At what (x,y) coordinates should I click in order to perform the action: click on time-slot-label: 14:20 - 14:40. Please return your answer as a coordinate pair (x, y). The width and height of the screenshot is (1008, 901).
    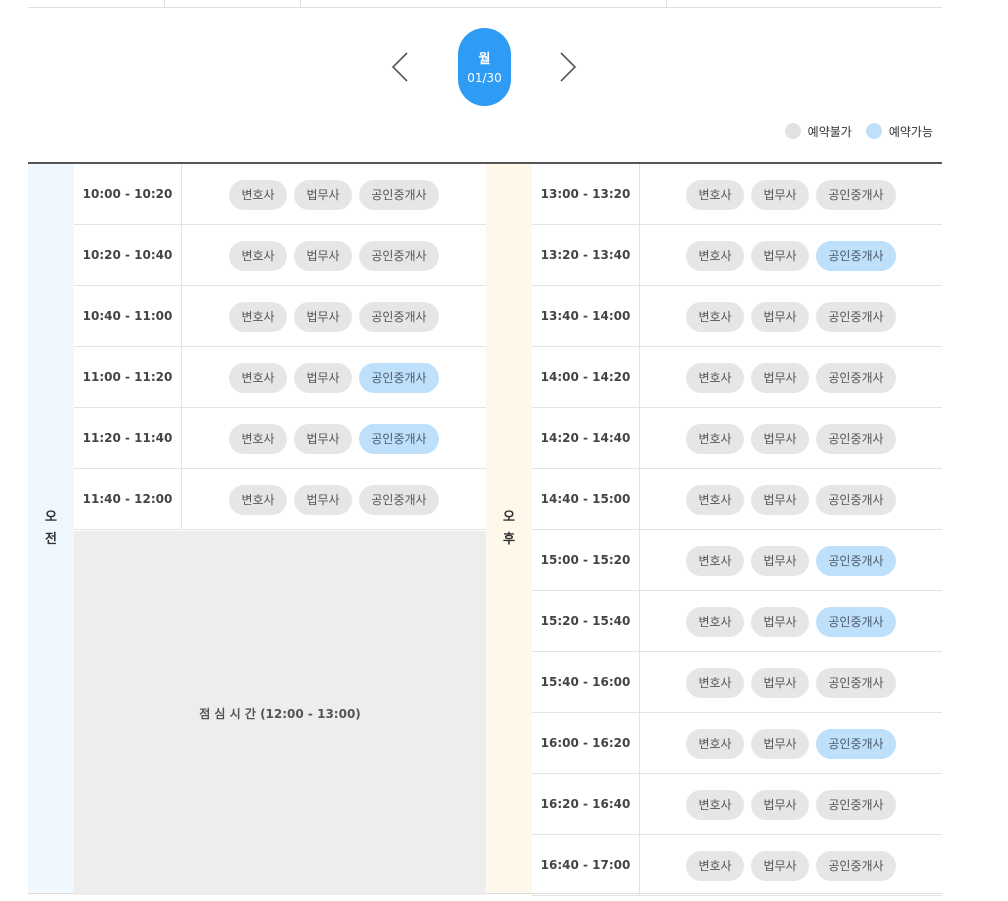
    Looking at the image, I should click on (586, 438).